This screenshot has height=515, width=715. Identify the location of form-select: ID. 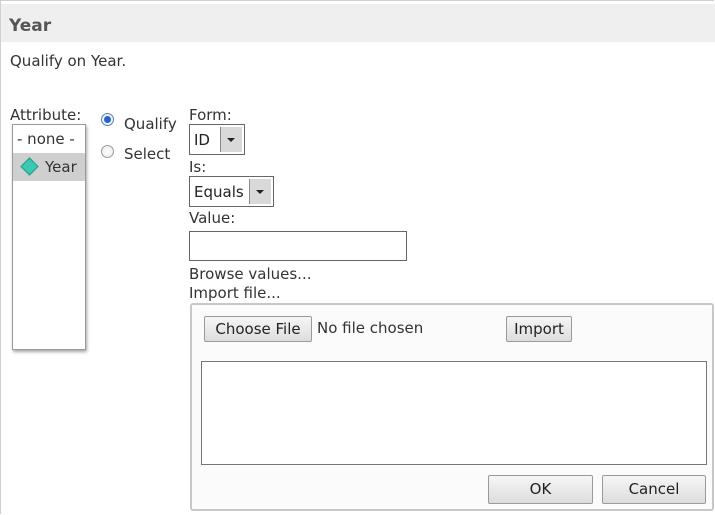
(217, 139).